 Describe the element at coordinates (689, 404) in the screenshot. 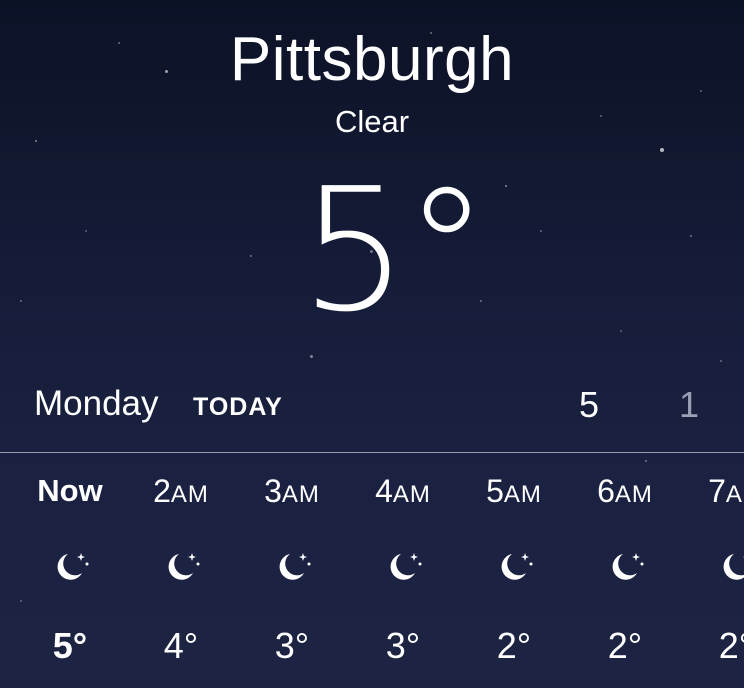

I see `low-temperature: 1` at that location.